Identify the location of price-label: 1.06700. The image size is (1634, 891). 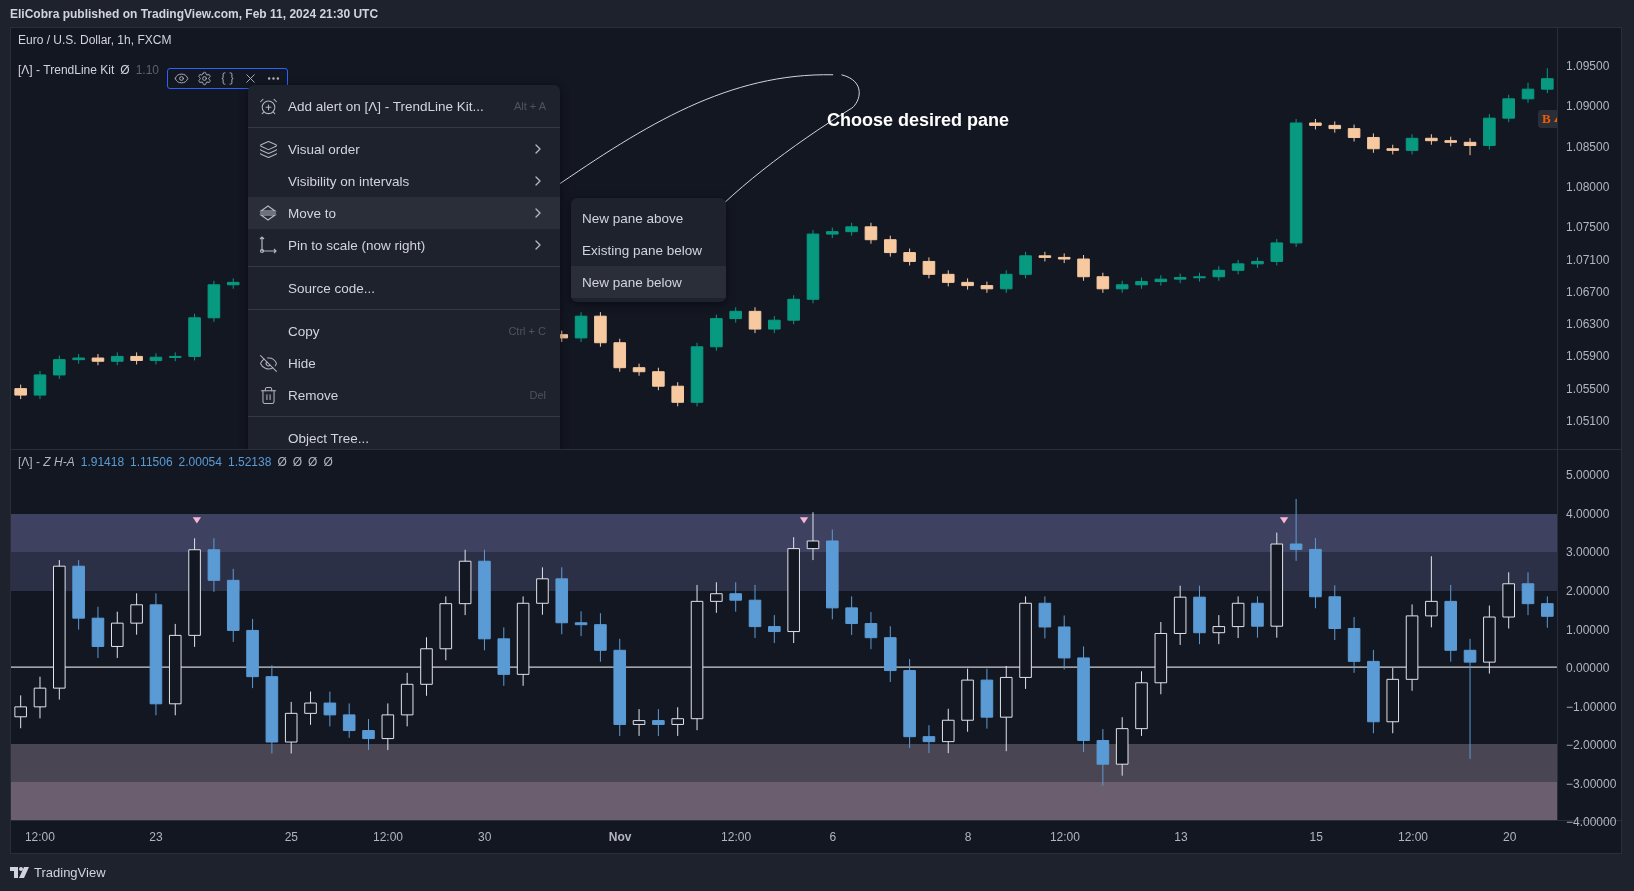
(1588, 291).